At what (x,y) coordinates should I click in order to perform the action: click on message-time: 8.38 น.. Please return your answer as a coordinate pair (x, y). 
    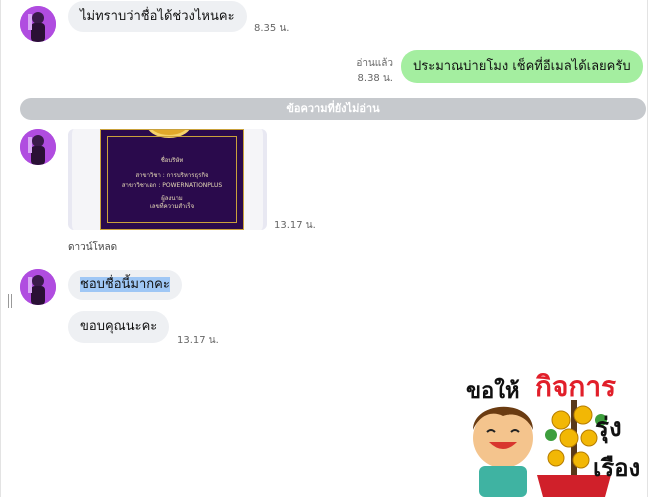
    Looking at the image, I should click on (375, 78).